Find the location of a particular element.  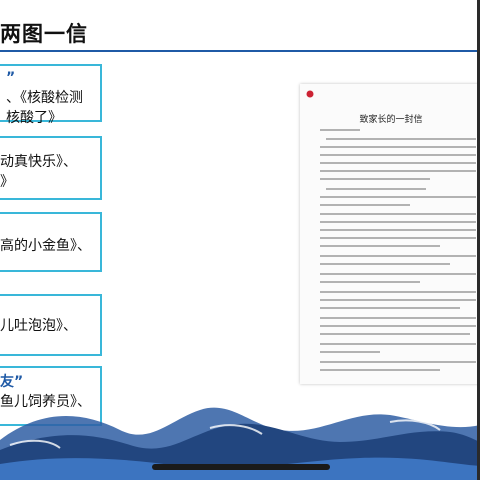

card-2-line-1: 动真快乐》、 is located at coordinates (38, 162).